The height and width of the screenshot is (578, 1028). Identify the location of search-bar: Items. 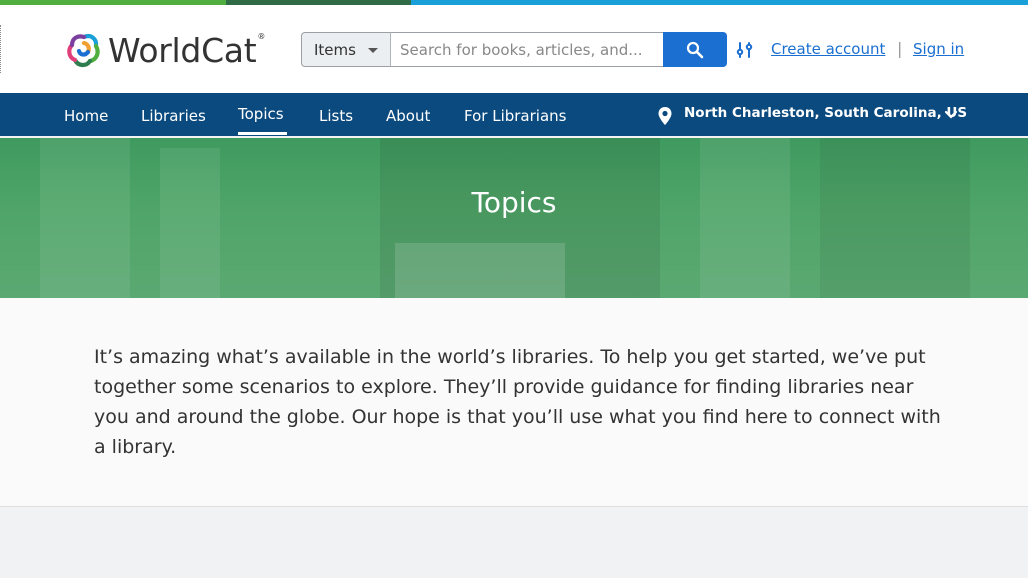
(514, 49).